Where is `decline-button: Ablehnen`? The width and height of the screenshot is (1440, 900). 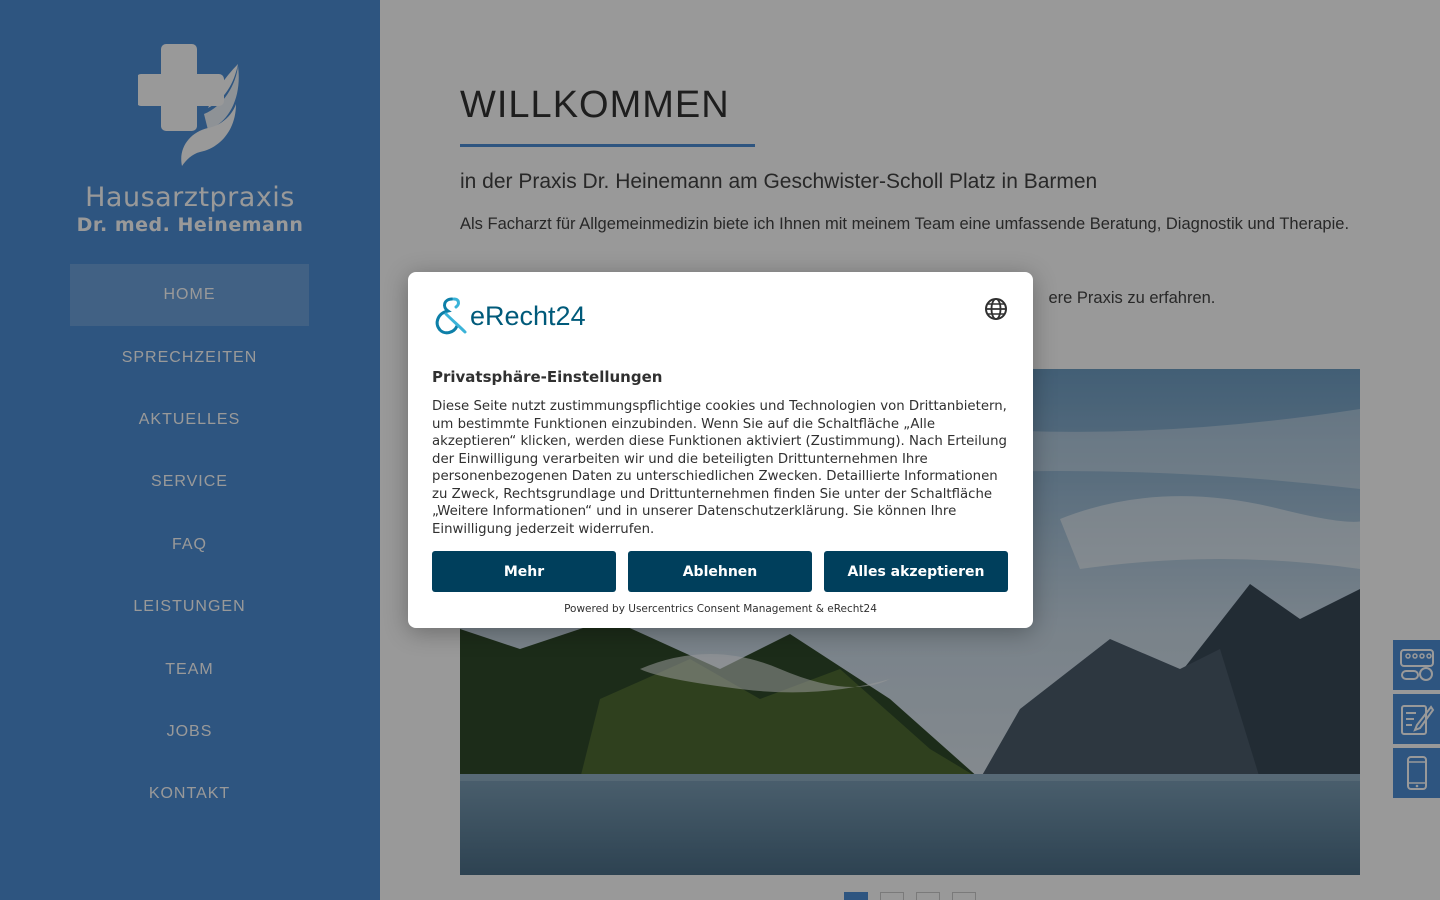
decline-button: Ablehnen is located at coordinates (720, 571).